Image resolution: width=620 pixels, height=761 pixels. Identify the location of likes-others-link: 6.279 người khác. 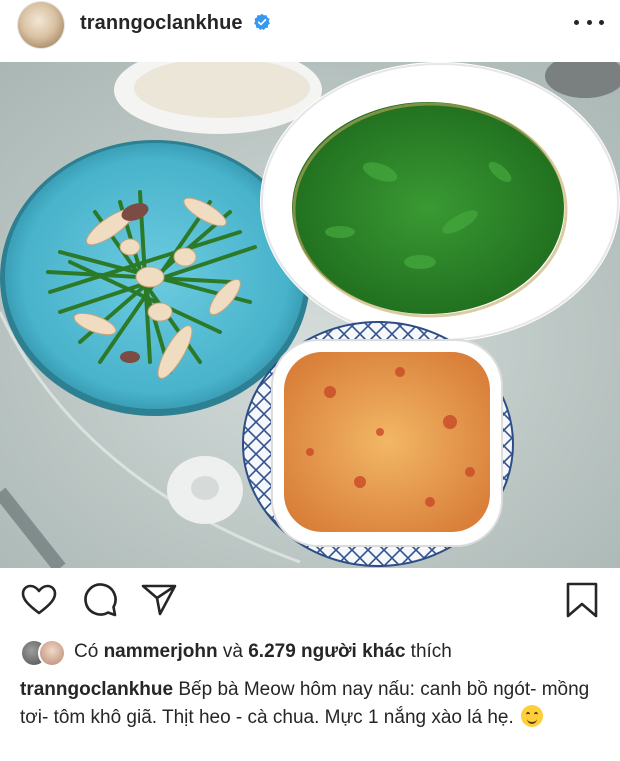
(326, 652).